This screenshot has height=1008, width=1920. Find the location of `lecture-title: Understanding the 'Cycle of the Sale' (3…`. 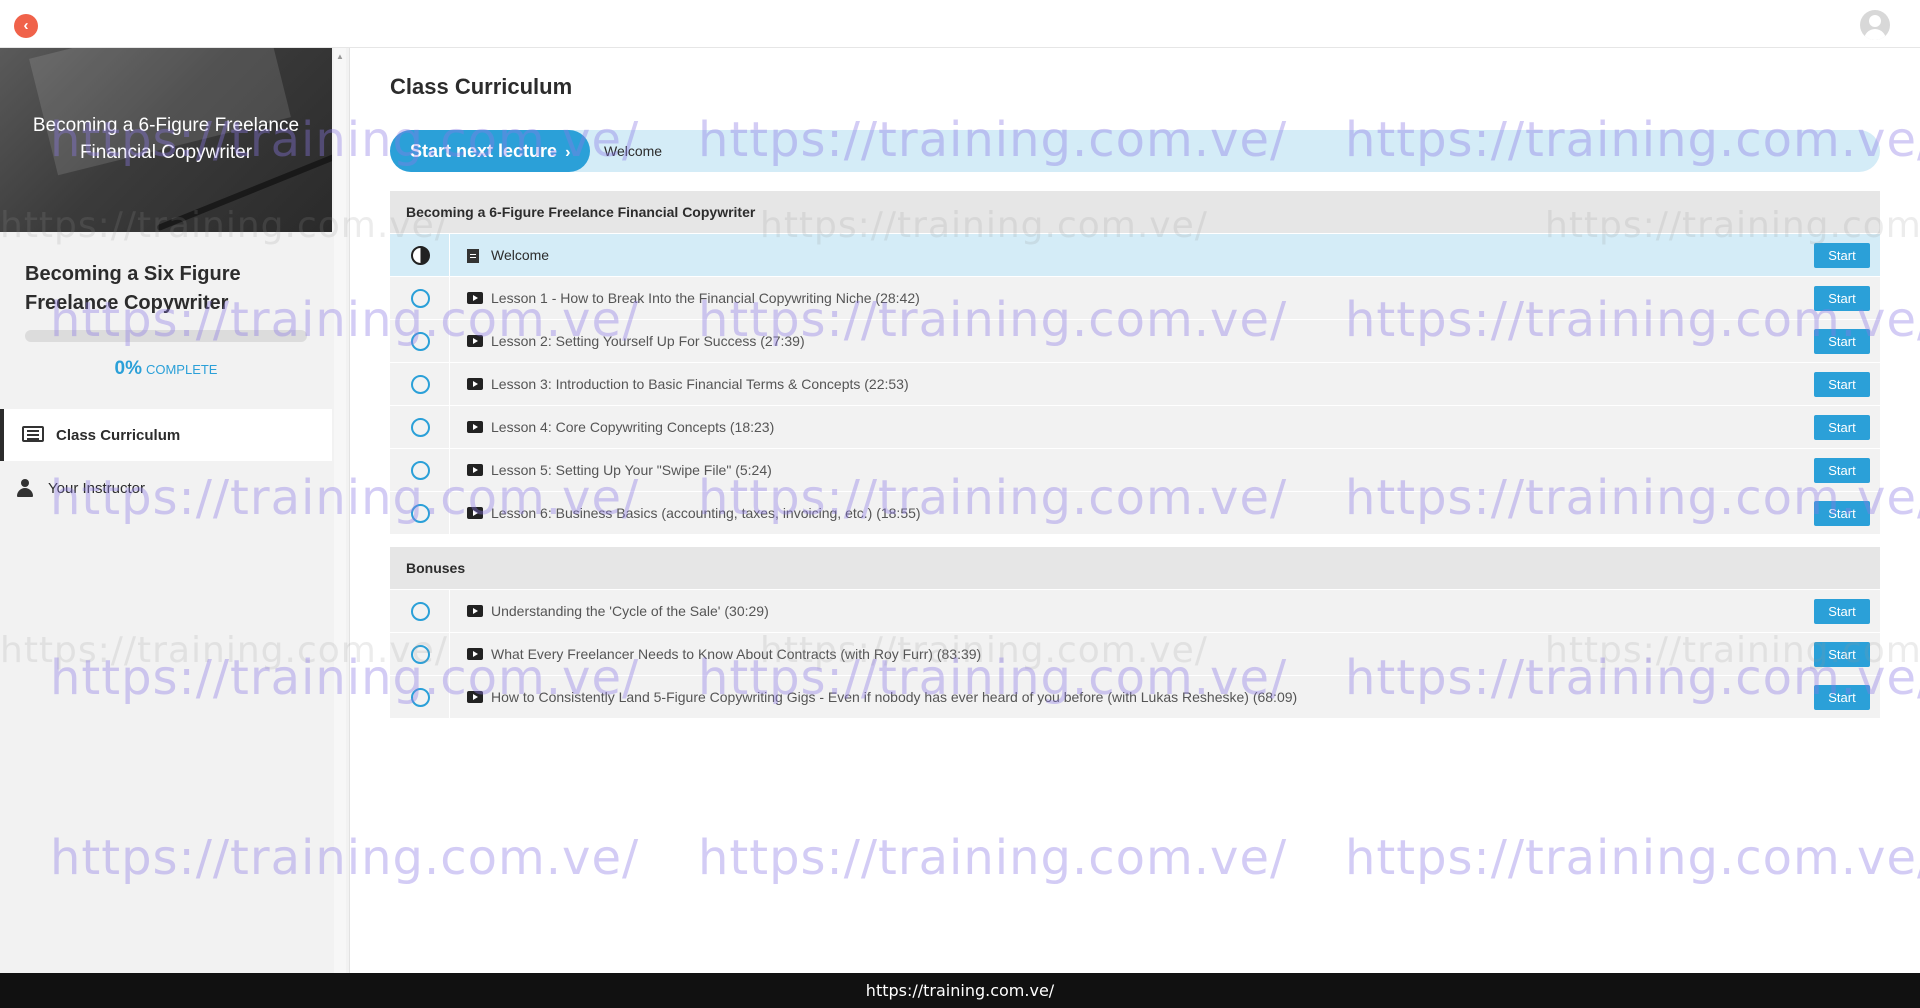

lecture-title: Understanding the 'Cycle of the Sale' (3… is located at coordinates (630, 611).